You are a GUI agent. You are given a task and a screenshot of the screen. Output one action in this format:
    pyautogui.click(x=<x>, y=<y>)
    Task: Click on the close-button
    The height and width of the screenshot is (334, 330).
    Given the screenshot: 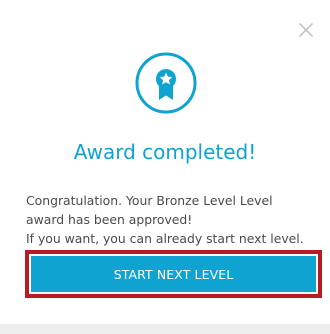 What is the action you would take?
    pyautogui.click(x=306, y=30)
    